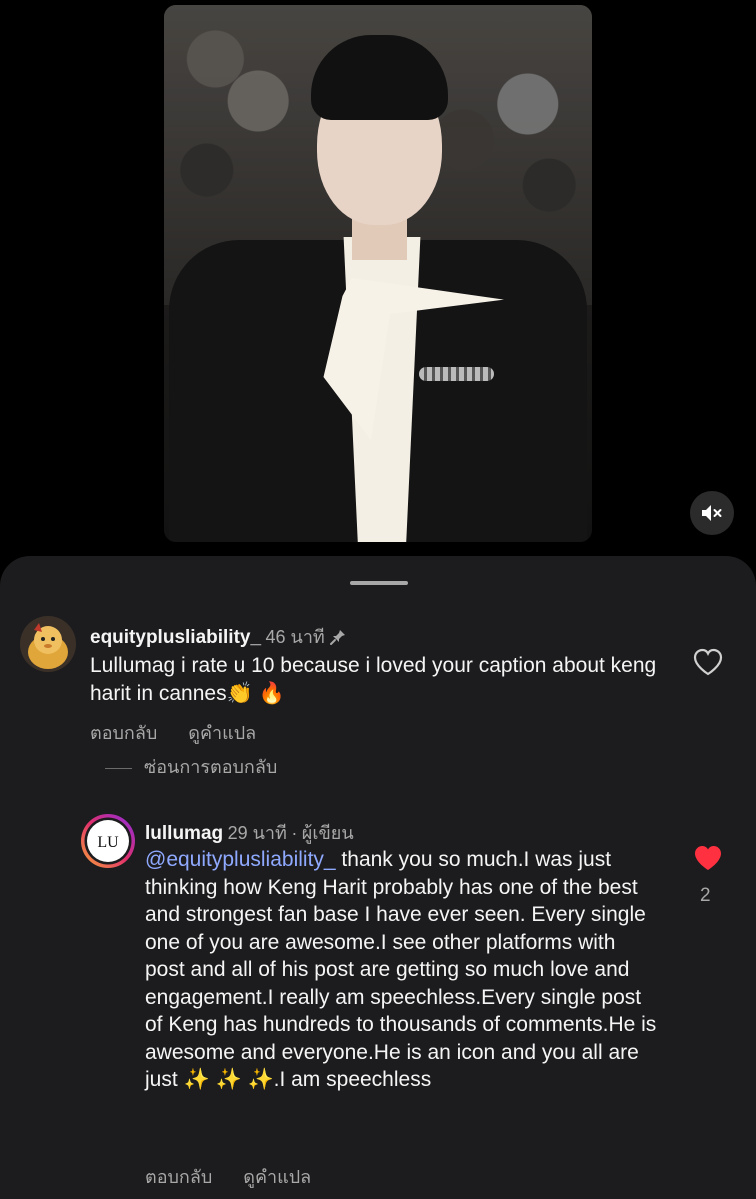 The width and height of the screenshot is (756, 1199). I want to click on comment-username: equityplusliability_, so click(175, 637).